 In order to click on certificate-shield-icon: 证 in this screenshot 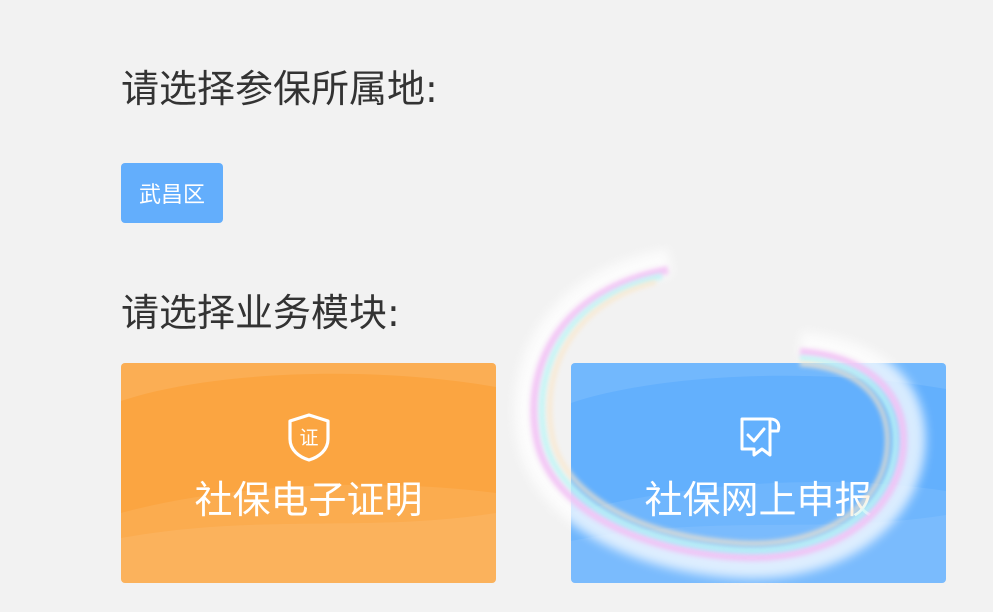, I will do `click(308, 437)`.